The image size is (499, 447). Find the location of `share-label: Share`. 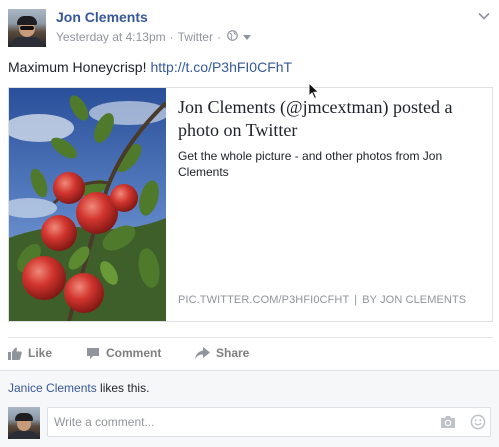

share-label: Share is located at coordinates (233, 353).